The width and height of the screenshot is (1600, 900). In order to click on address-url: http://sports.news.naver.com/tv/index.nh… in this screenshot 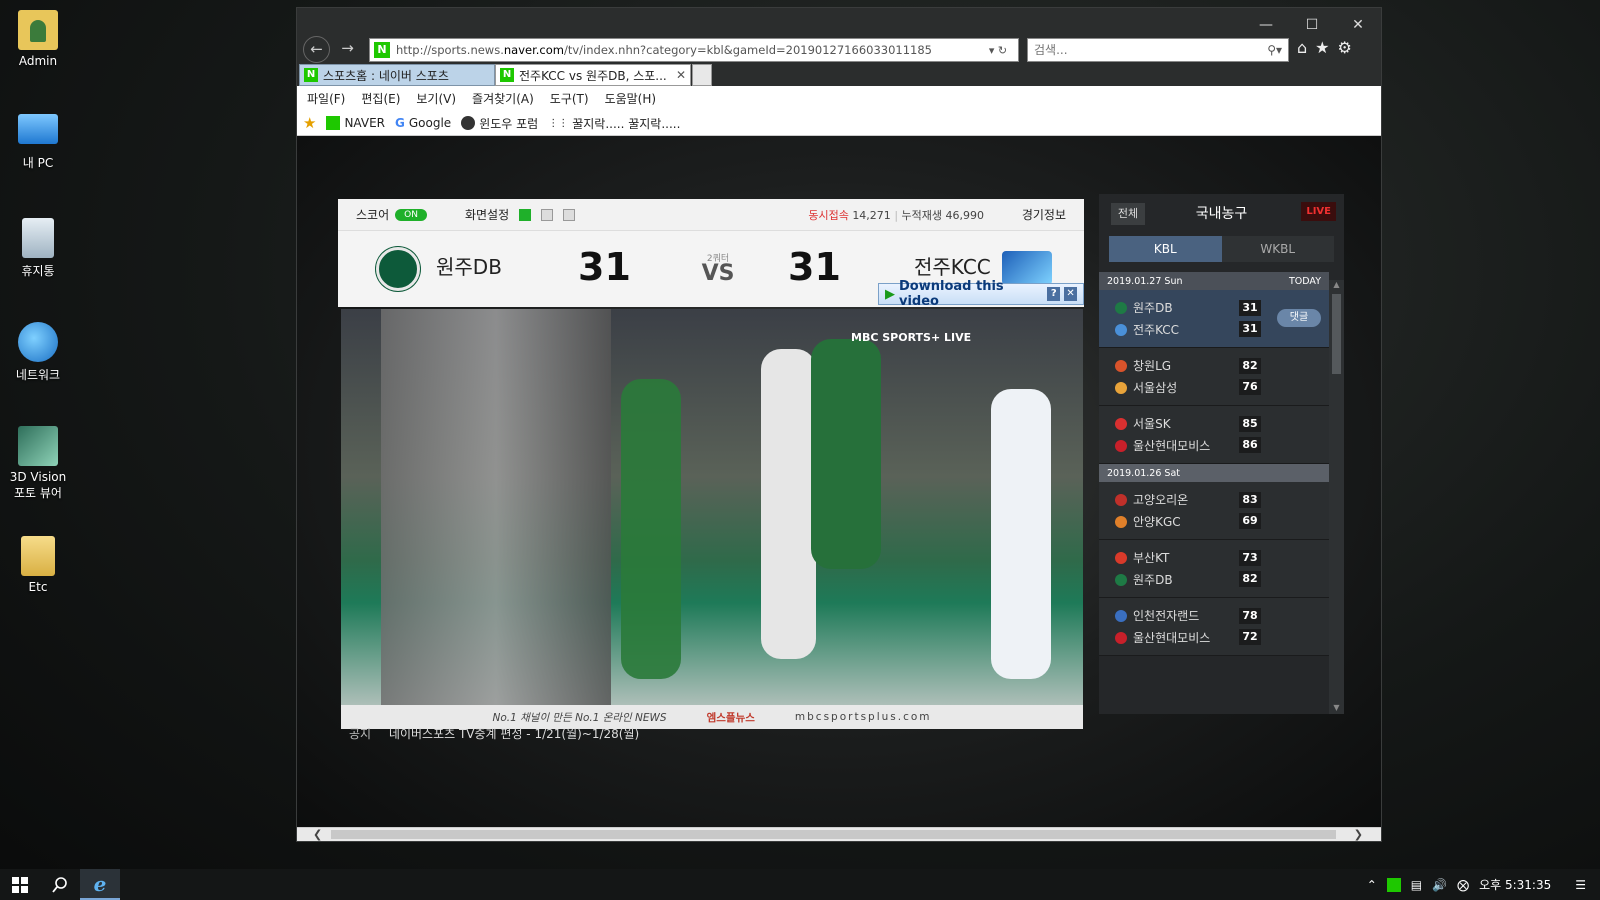, I will do `click(687, 50)`.